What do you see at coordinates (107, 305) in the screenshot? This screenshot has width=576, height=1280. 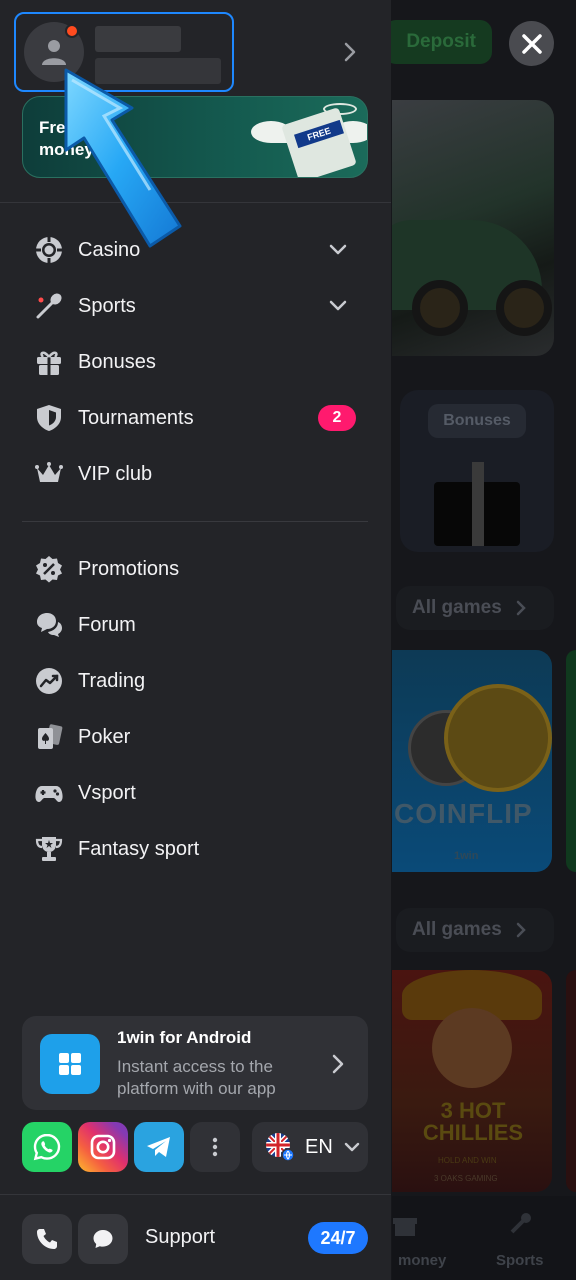 I see `menu-label-sports: Sports` at bounding box center [107, 305].